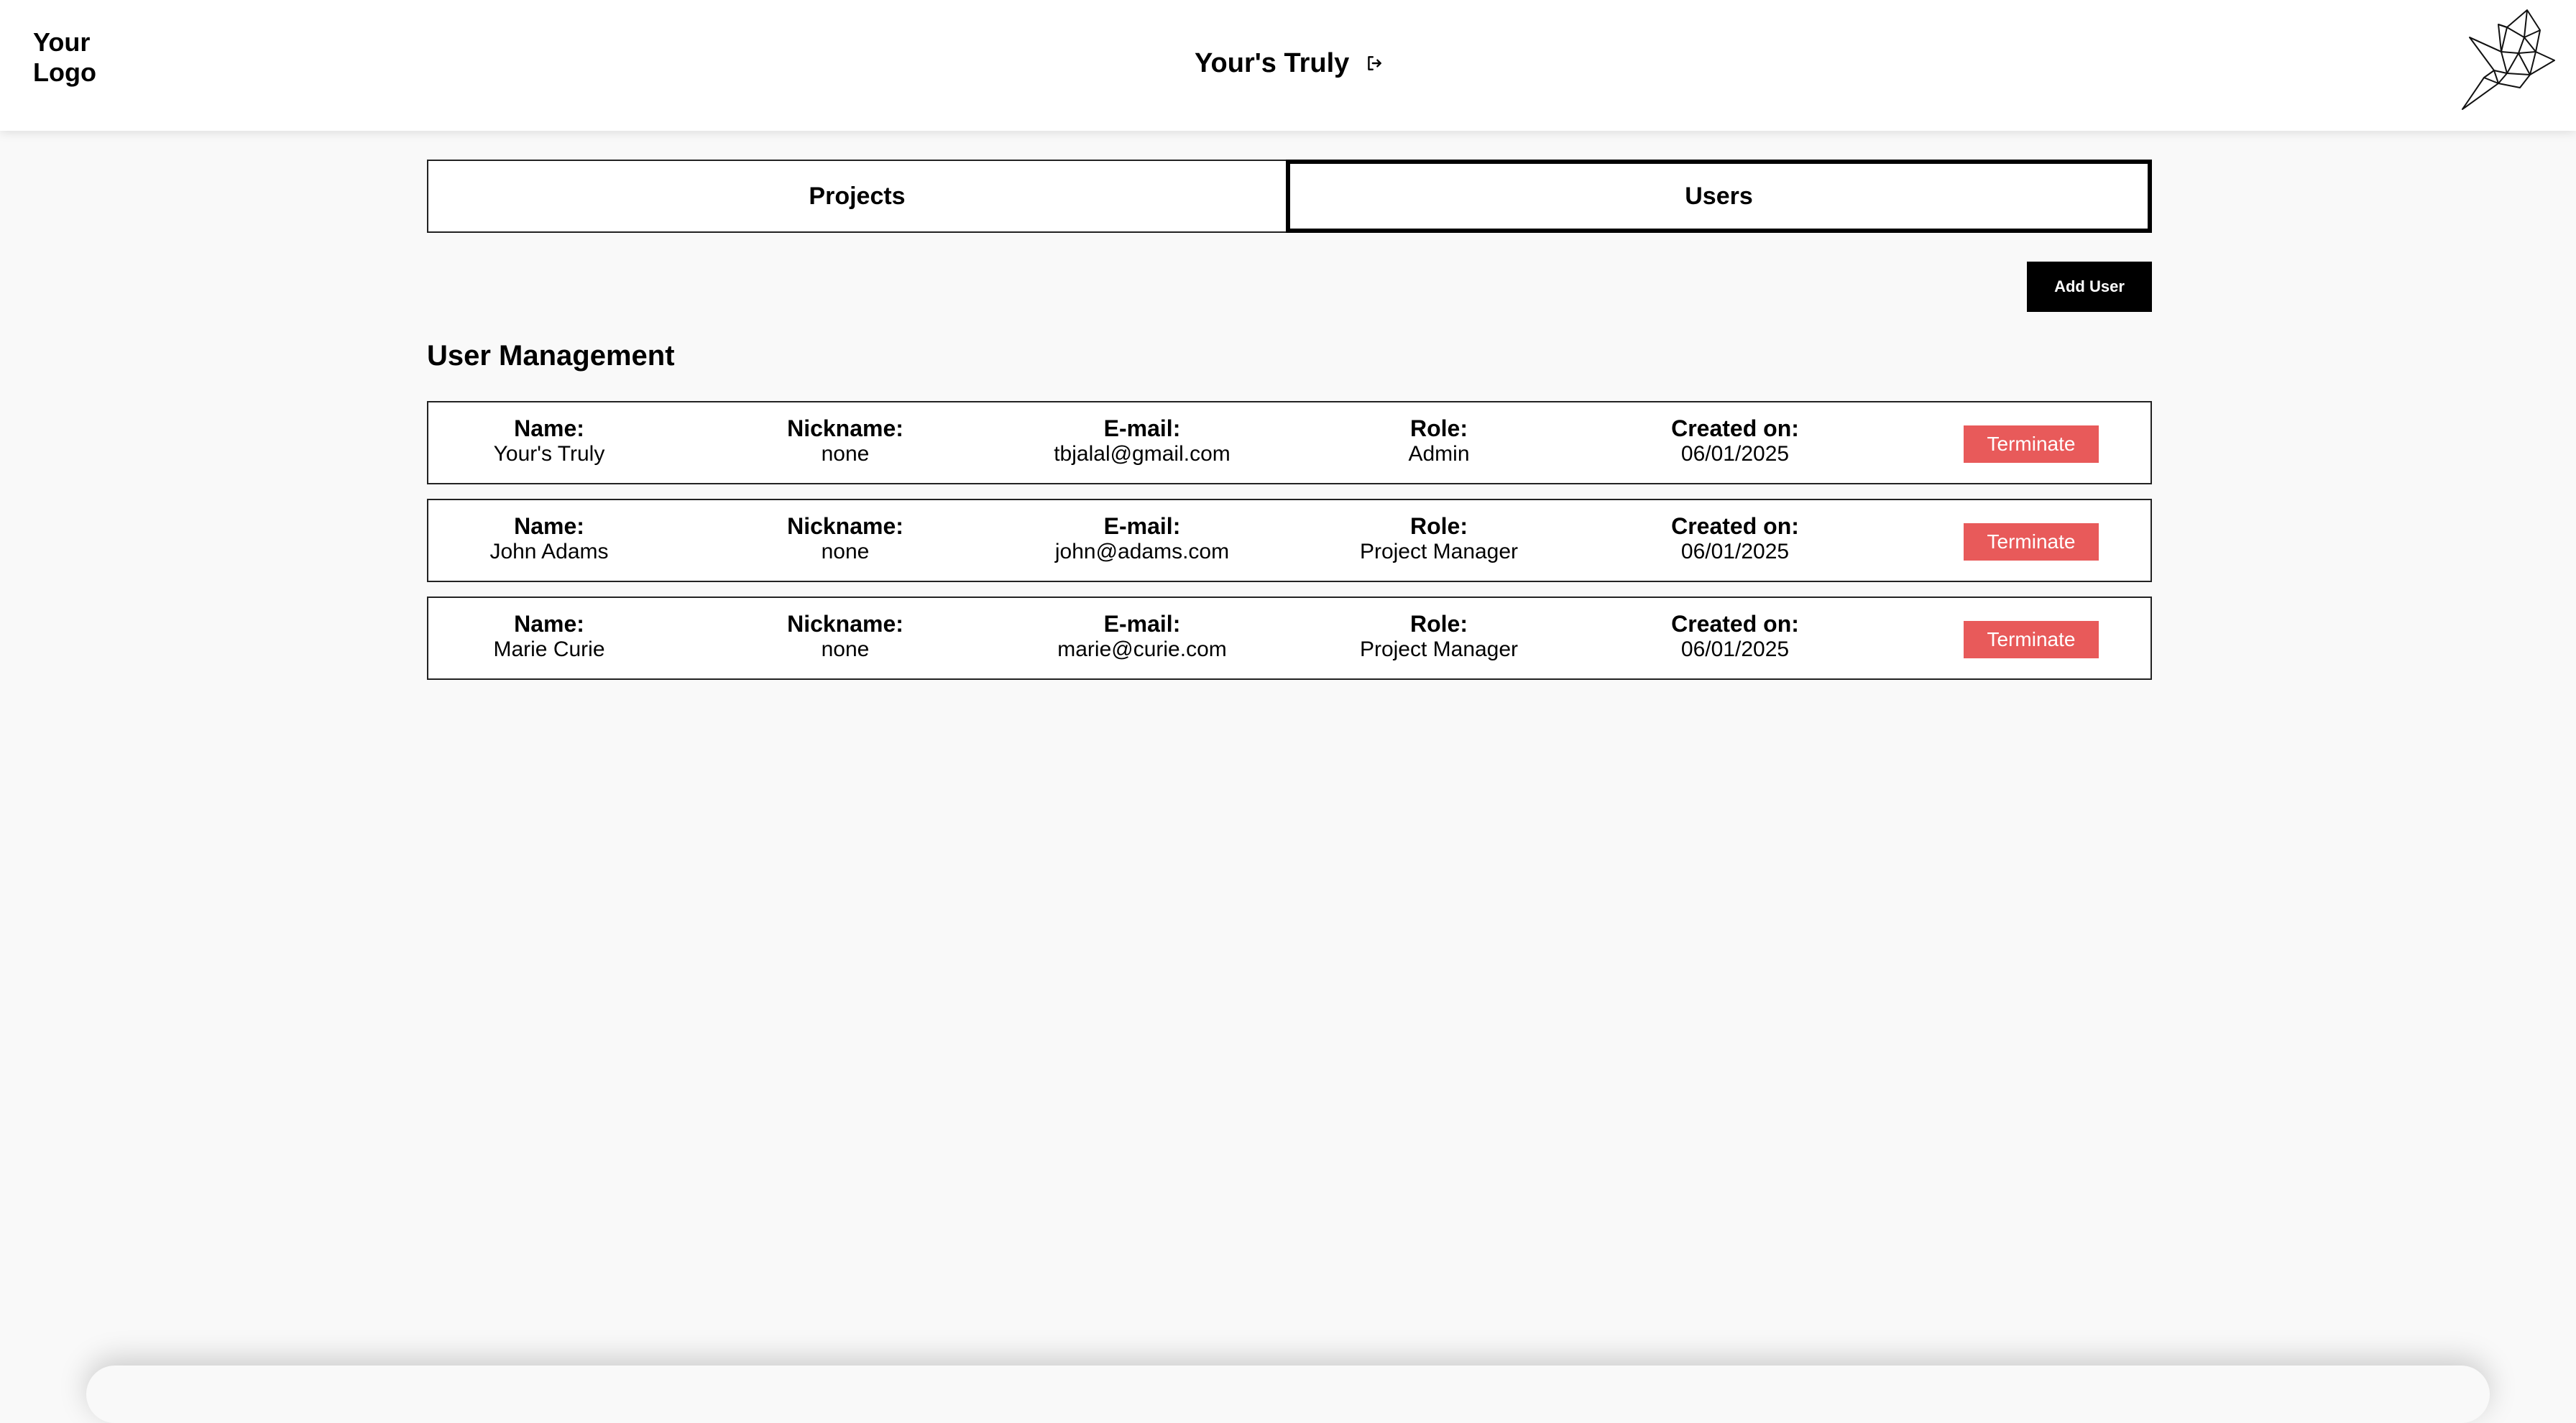  Describe the element at coordinates (1374, 63) in the screenshot. I see `logout-icon` at that location.